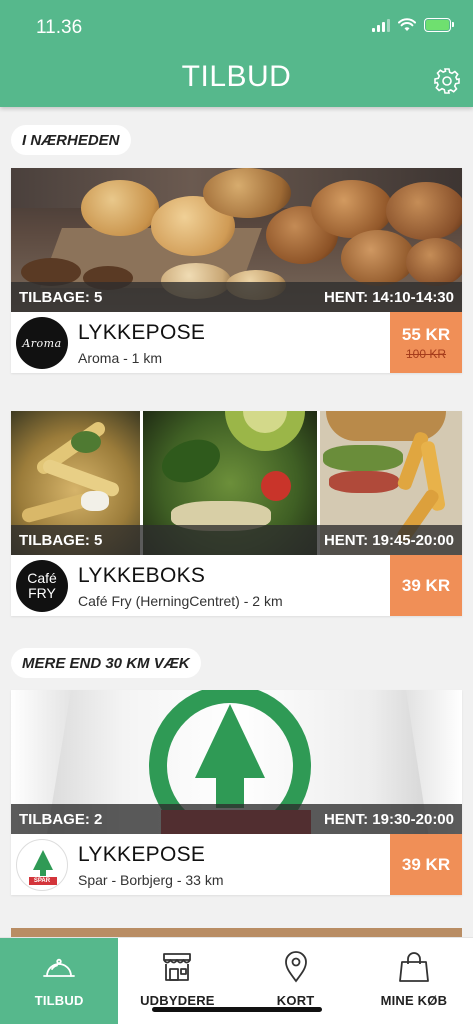 Image resolution: width=473 pixels, height=1024 pixels. I want to click on pickup-time: HENT: 19:30-20:00, so click(388, 819).